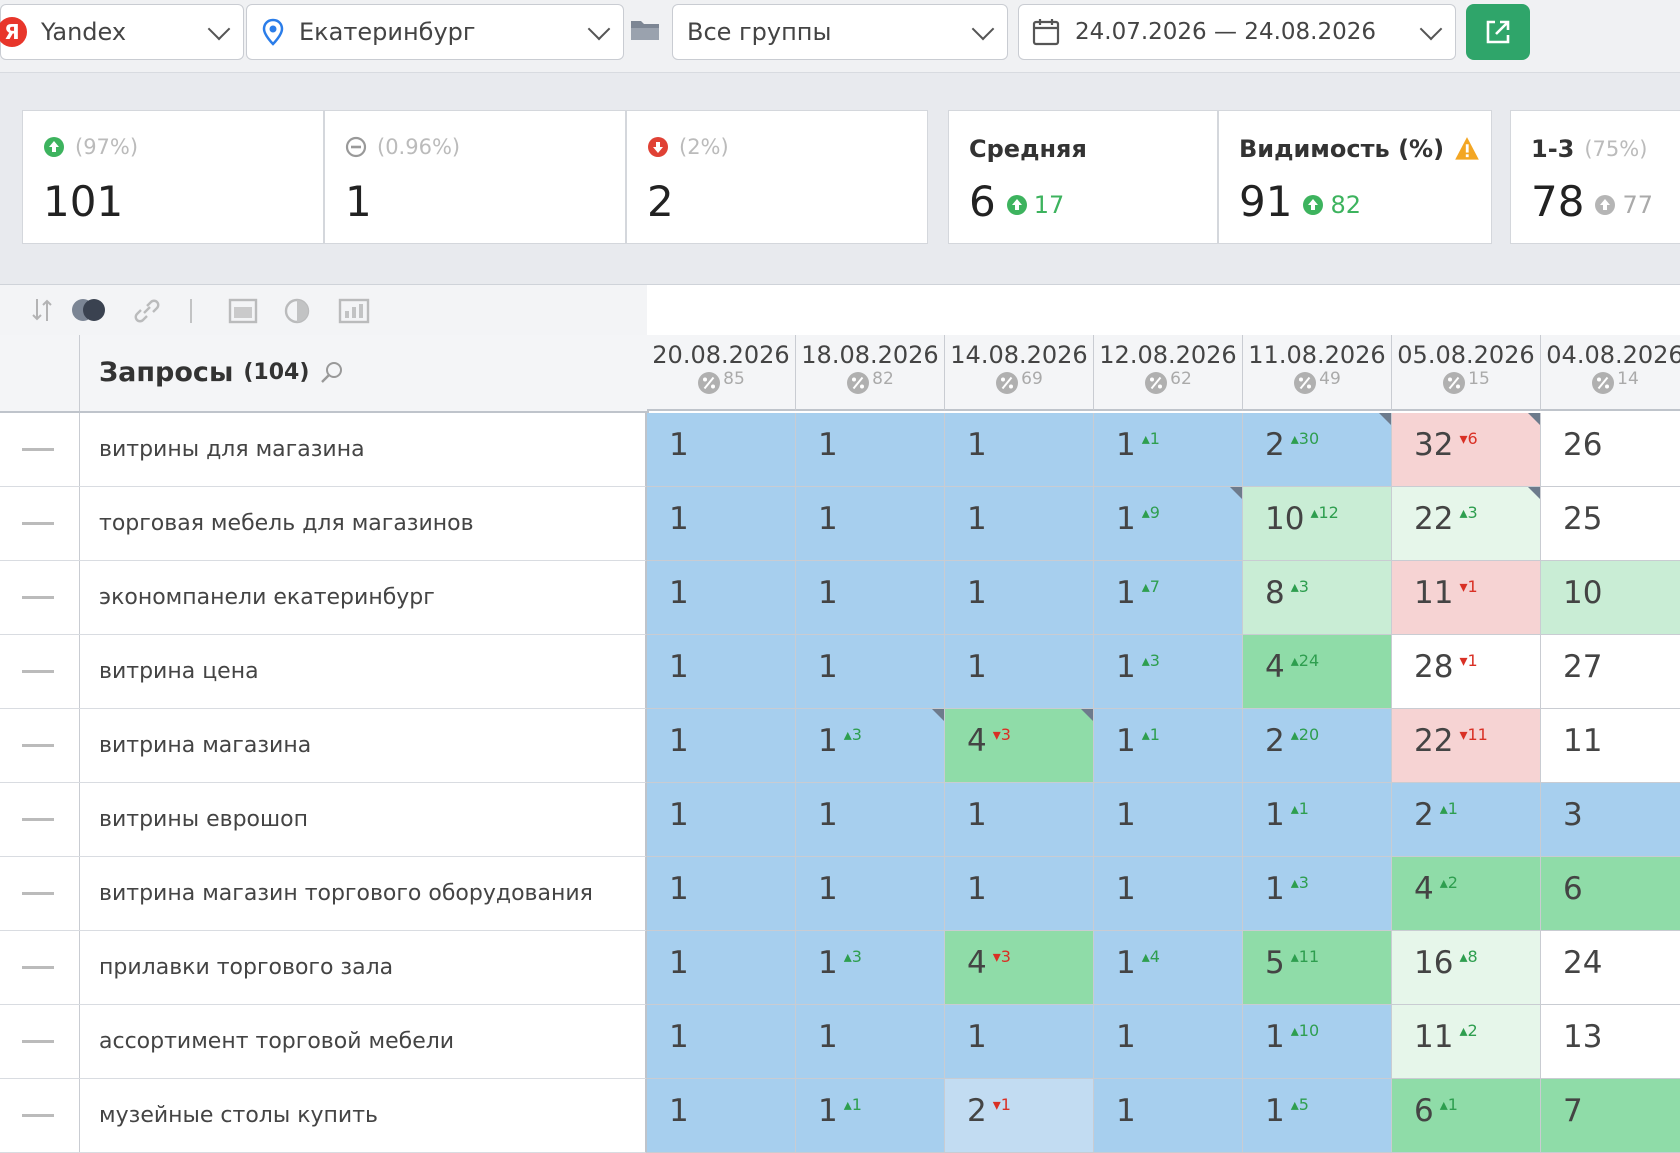 The image size is (1680, 1153). What do you see at coordinates (147, 311) in the screenshot?
I see `link-icon` at bounding box center [147, 311].